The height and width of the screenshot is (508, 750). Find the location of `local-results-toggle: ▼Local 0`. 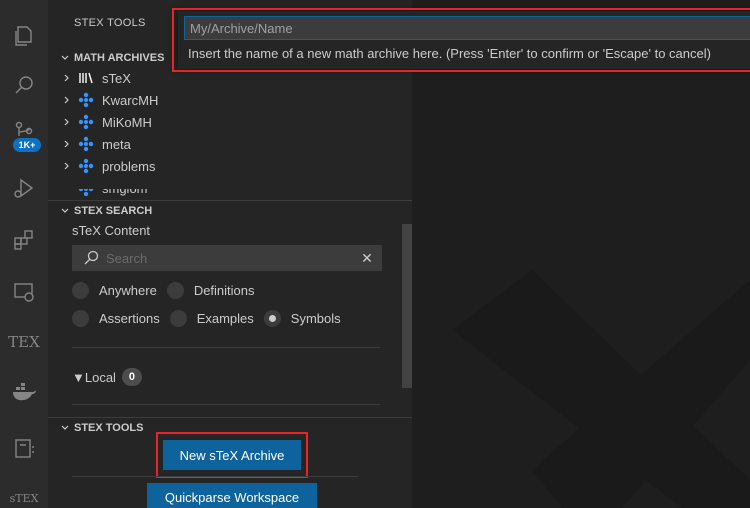

local-results-toggle: ▼Local 0 is located at coordinates (107, 377).